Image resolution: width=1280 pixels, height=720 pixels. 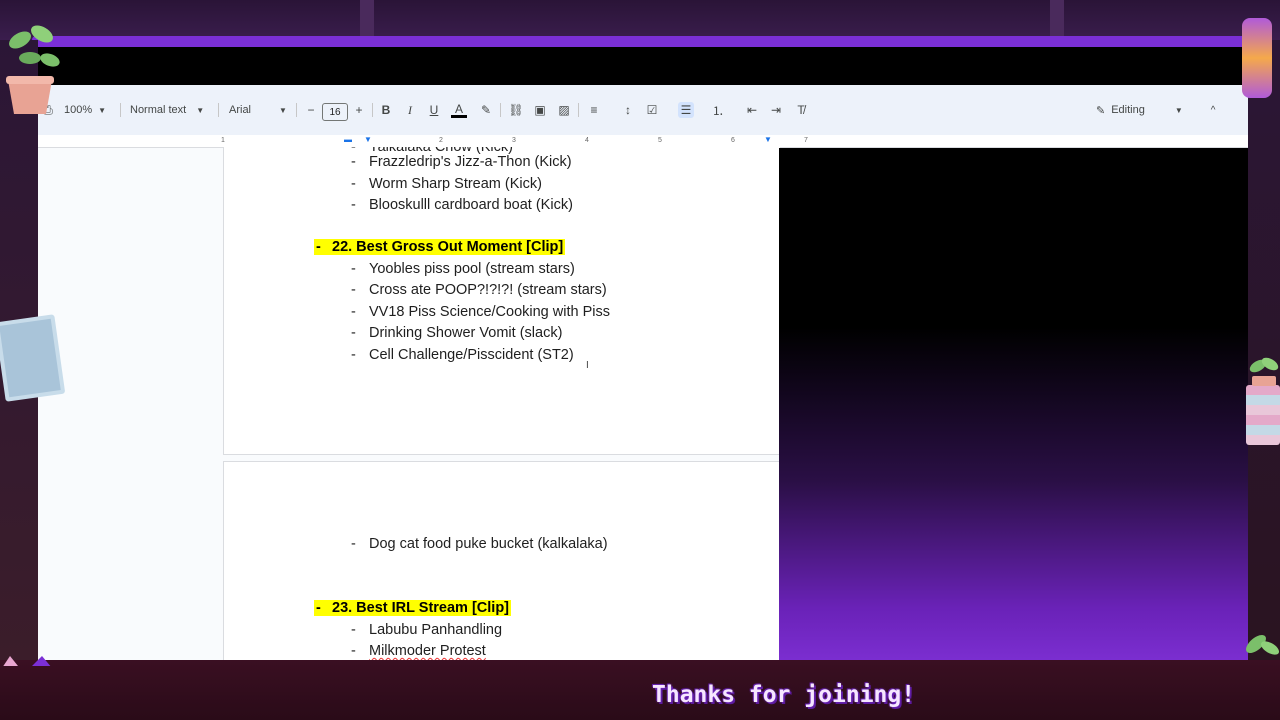 What do you see at coordinates (531, 141) in the screenshot?
I see `horizontal-ruler: ▬ ▼ 1 2 3 4 5 6 7 ▼` at bounding box center [531, 141].